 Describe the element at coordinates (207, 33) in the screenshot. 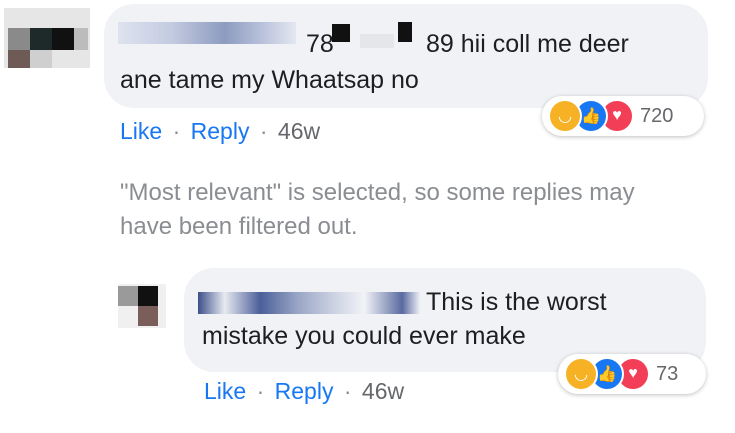

I see `commenter-name-blurred` at that location.